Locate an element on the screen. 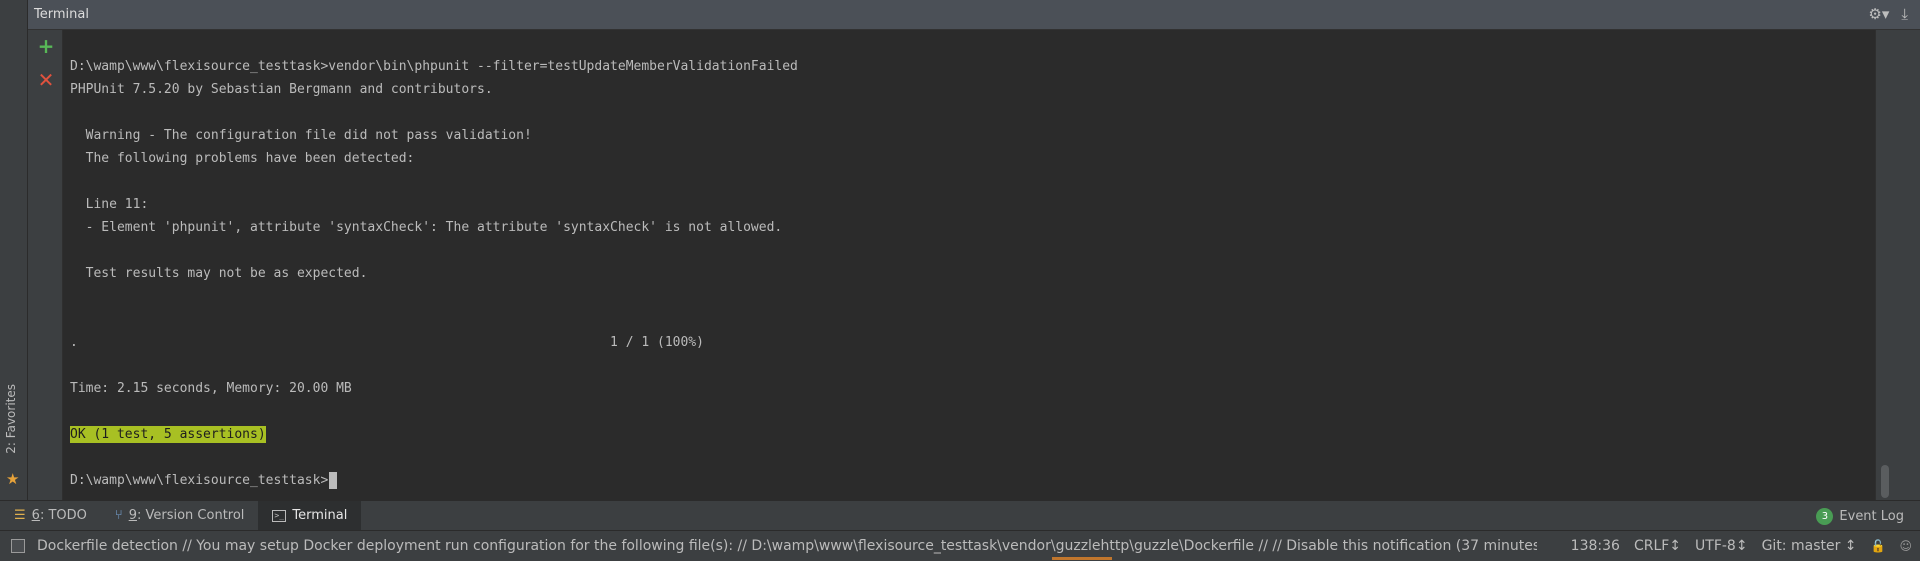 The width and height of the screenshot is (1920, 561). test-result-ok: OK (1 test, 5 assertions) is located at coordinates (168, 434).